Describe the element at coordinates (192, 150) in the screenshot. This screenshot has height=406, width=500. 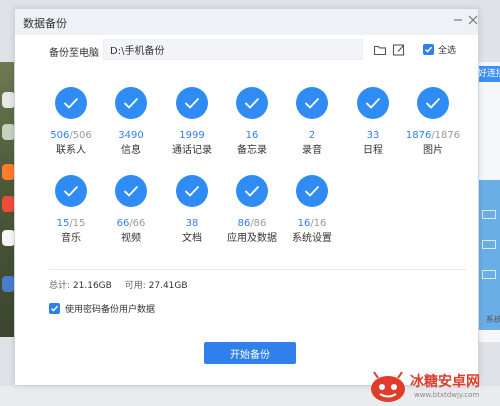
I see `category-name: 通话记录` at that location.